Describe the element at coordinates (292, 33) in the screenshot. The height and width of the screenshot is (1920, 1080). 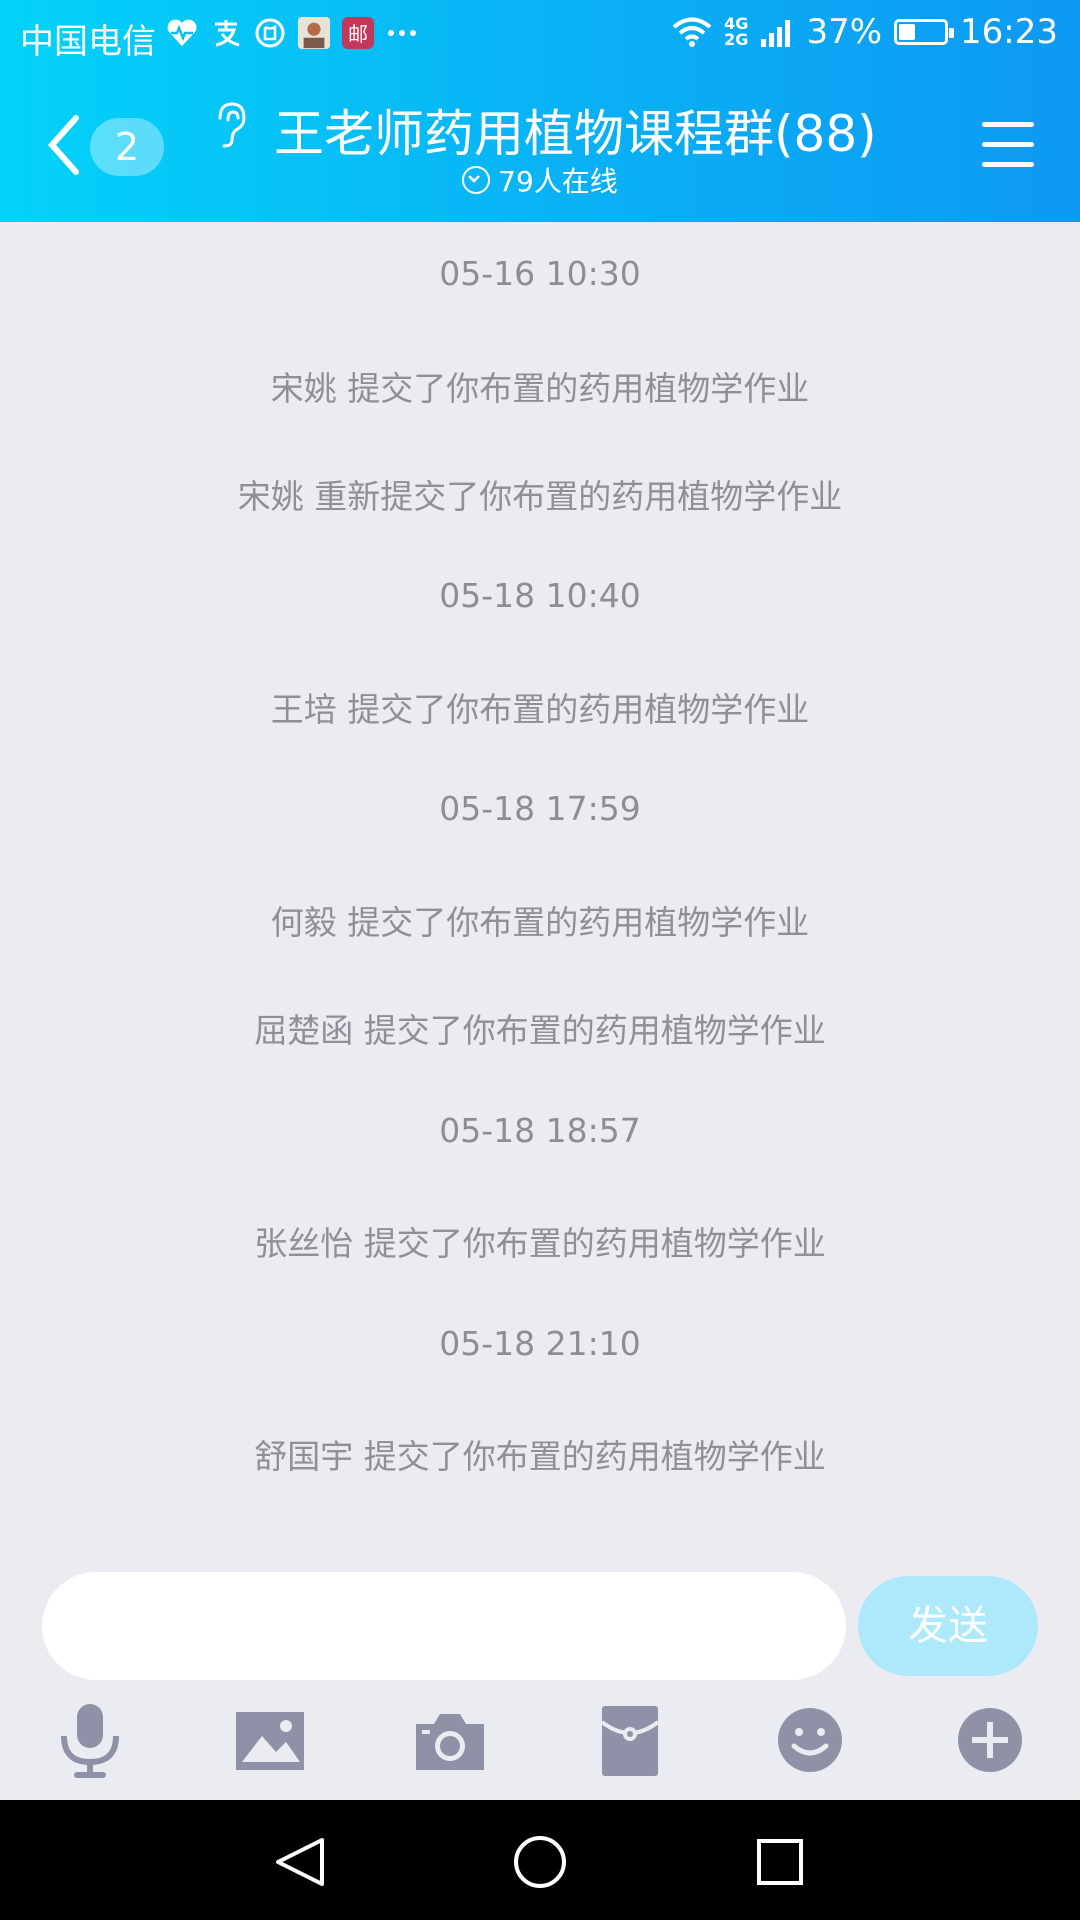
I see `notification-icons: 邮` at that location.